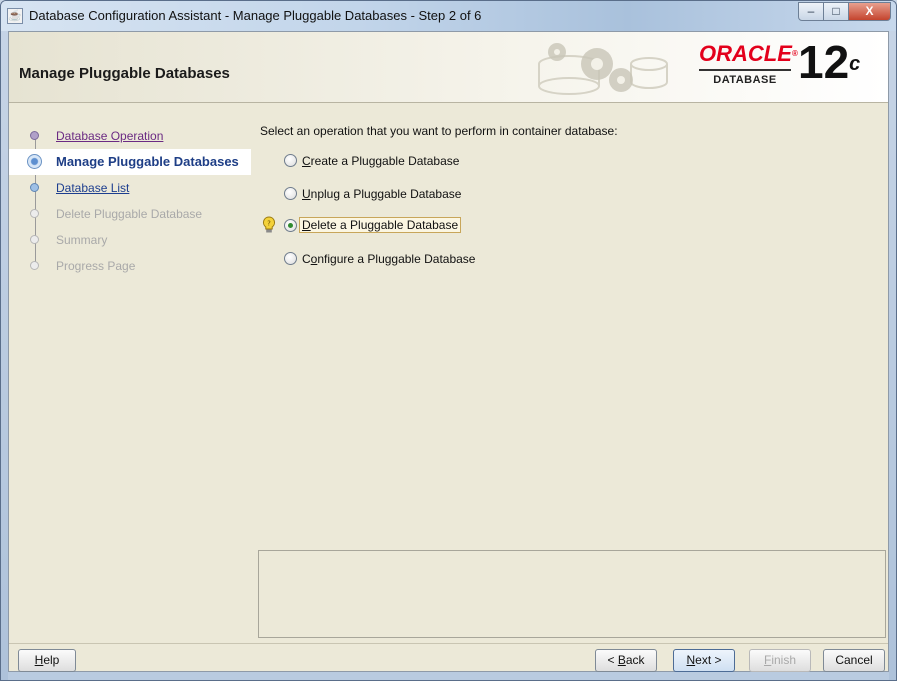  I want to click on gears-graphic-icon, so click(603, 69).